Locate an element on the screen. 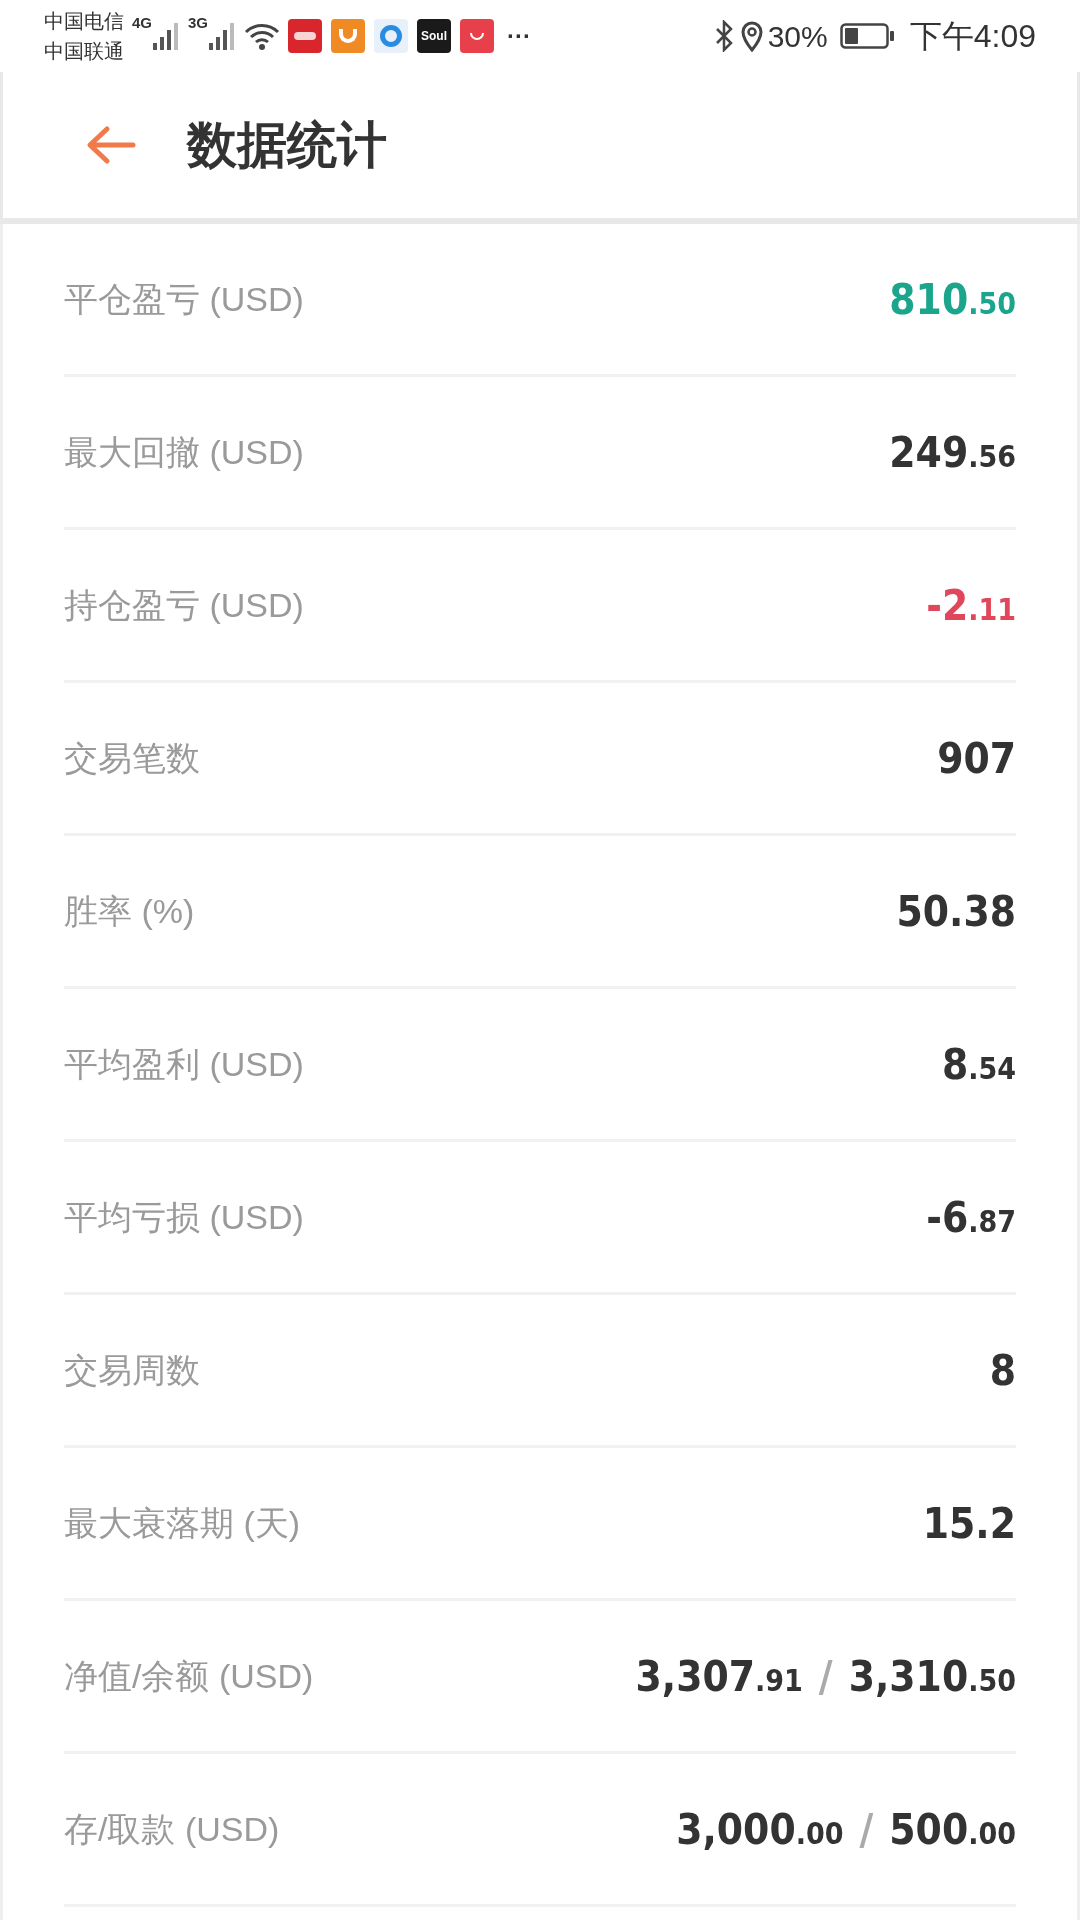 The image size is (1080, 1920). network-type: 4G is located at coordinates (142, 23).